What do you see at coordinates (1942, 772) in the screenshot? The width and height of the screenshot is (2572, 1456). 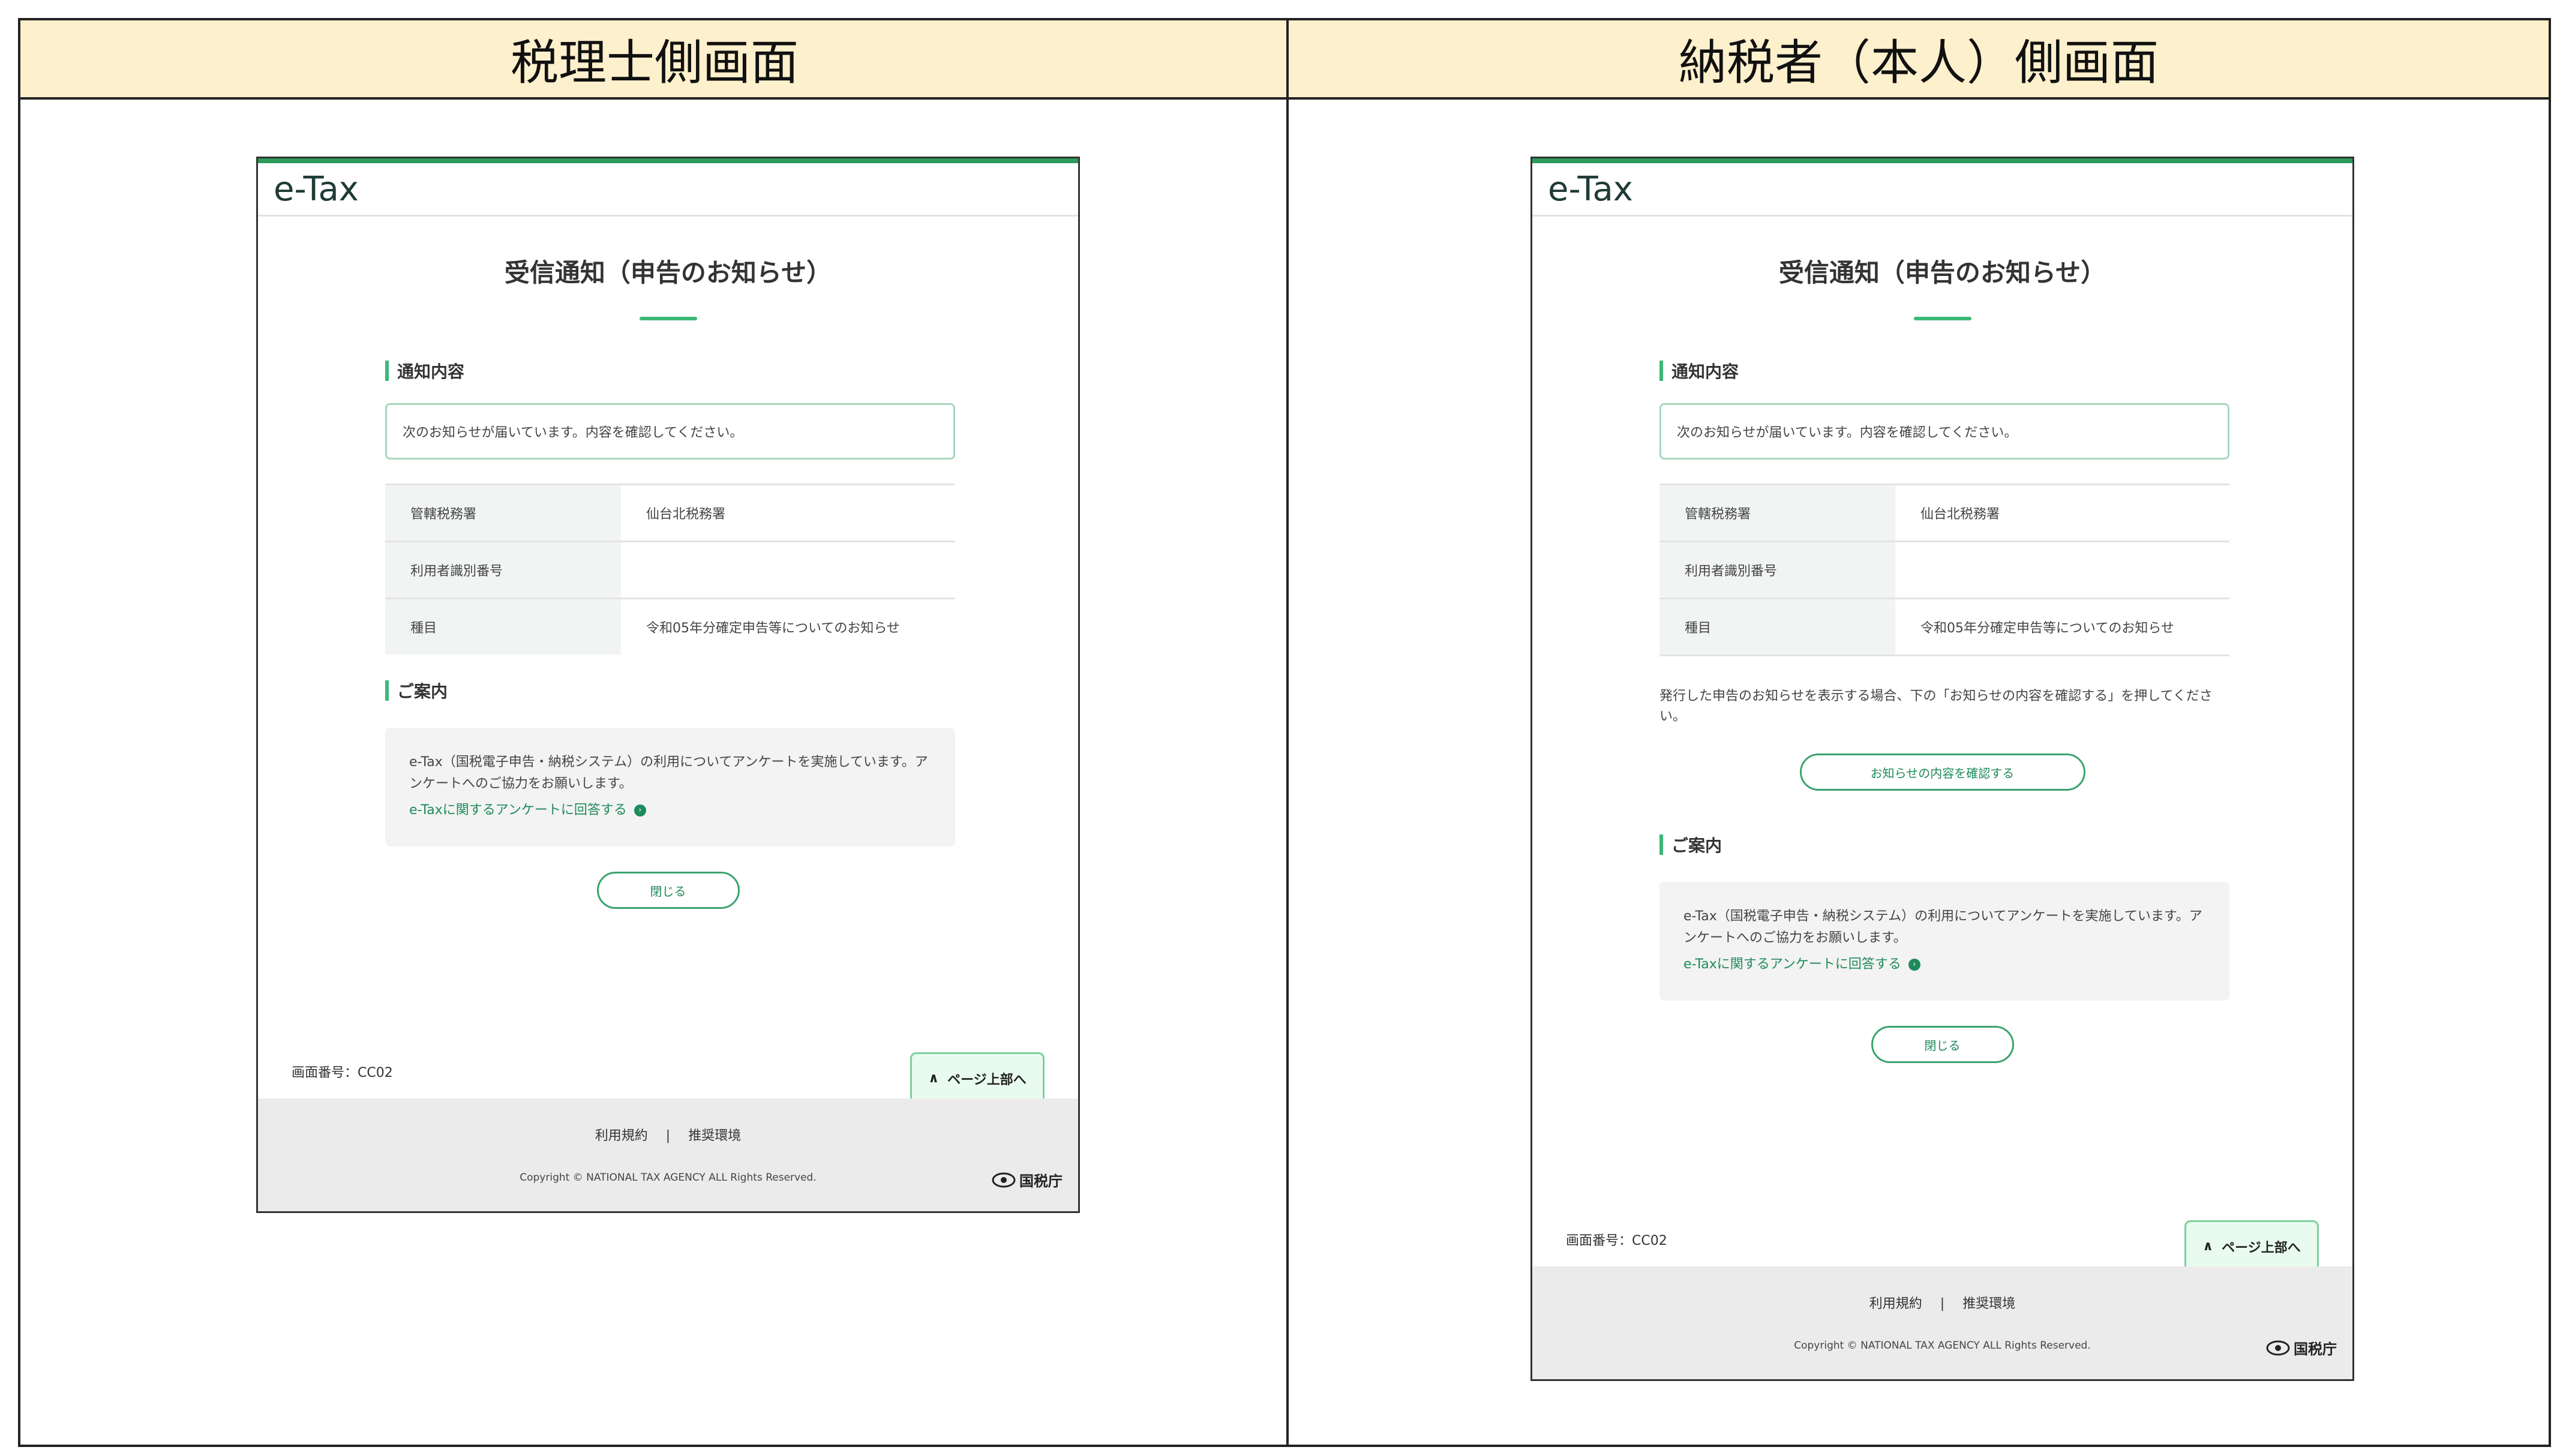 I see `confirm-notice-button: お知らせの内容を確認する` at bounding box center [1942, 772].